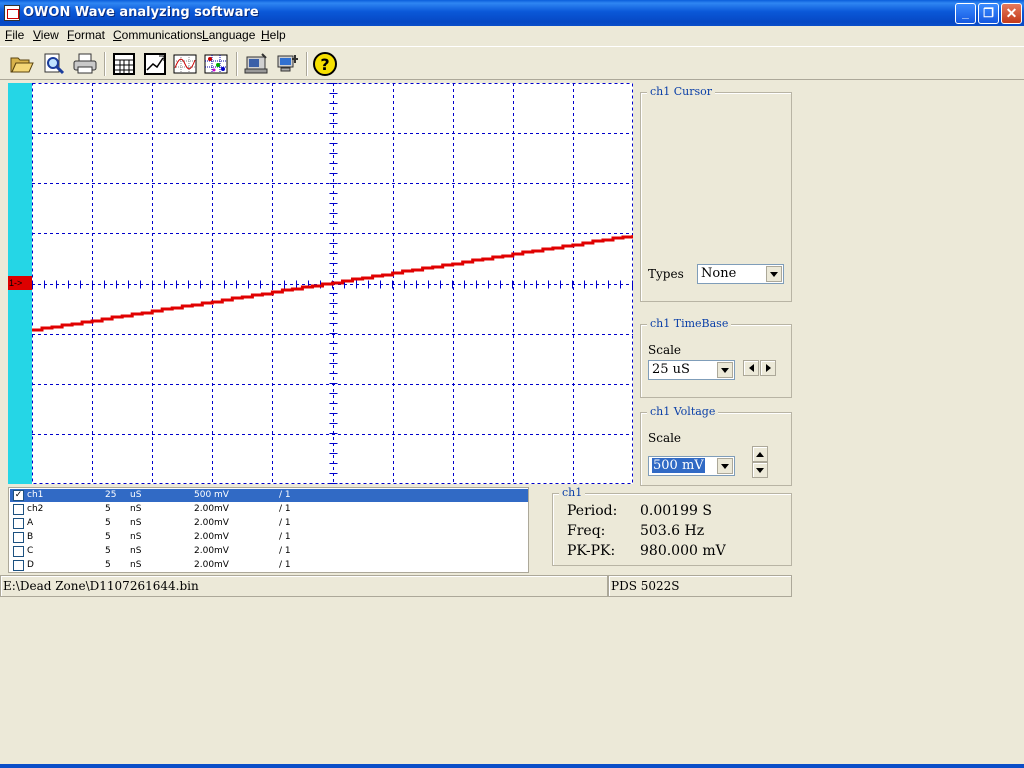  What do you see at coordinates (86, 35) in the screenshot?
I see `menu-format: Format` at bounding box center [86, 35].